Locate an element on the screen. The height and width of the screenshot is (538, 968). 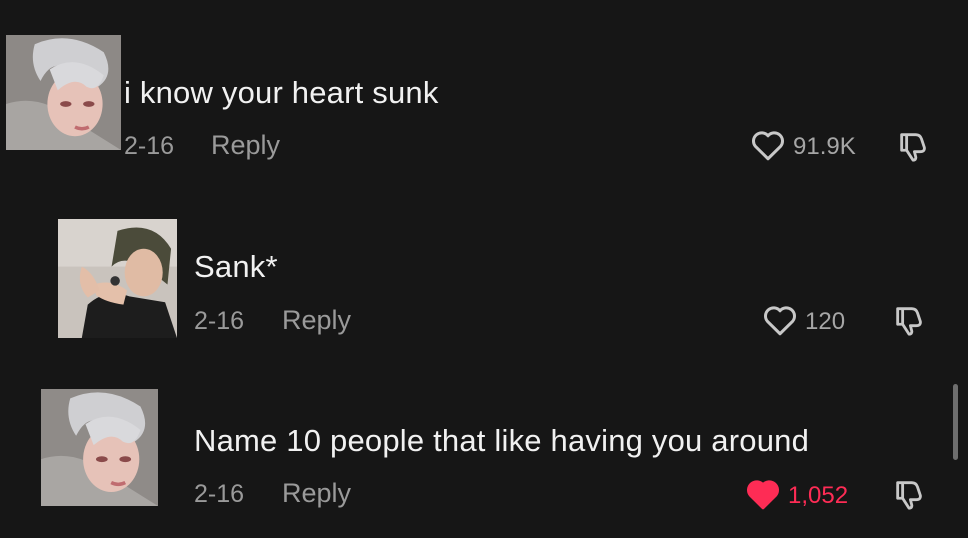
scrollbar is located at coordinates (955, 422).